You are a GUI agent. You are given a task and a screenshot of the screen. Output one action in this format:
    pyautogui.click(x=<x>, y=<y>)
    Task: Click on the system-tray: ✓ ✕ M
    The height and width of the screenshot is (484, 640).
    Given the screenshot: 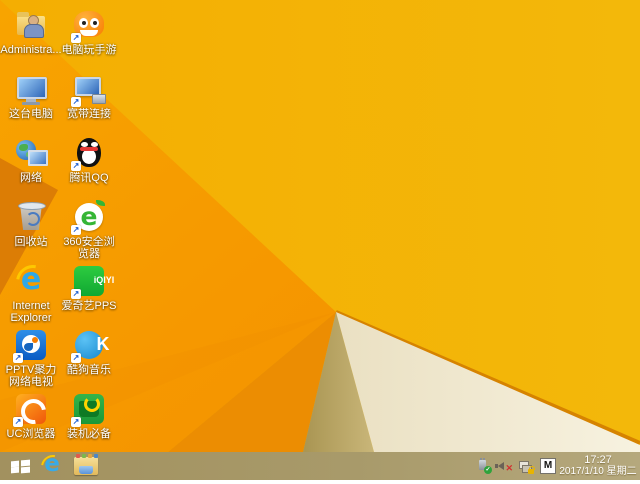 What is the action you would take?
    pyautogui.click(x=516, y=466)
    